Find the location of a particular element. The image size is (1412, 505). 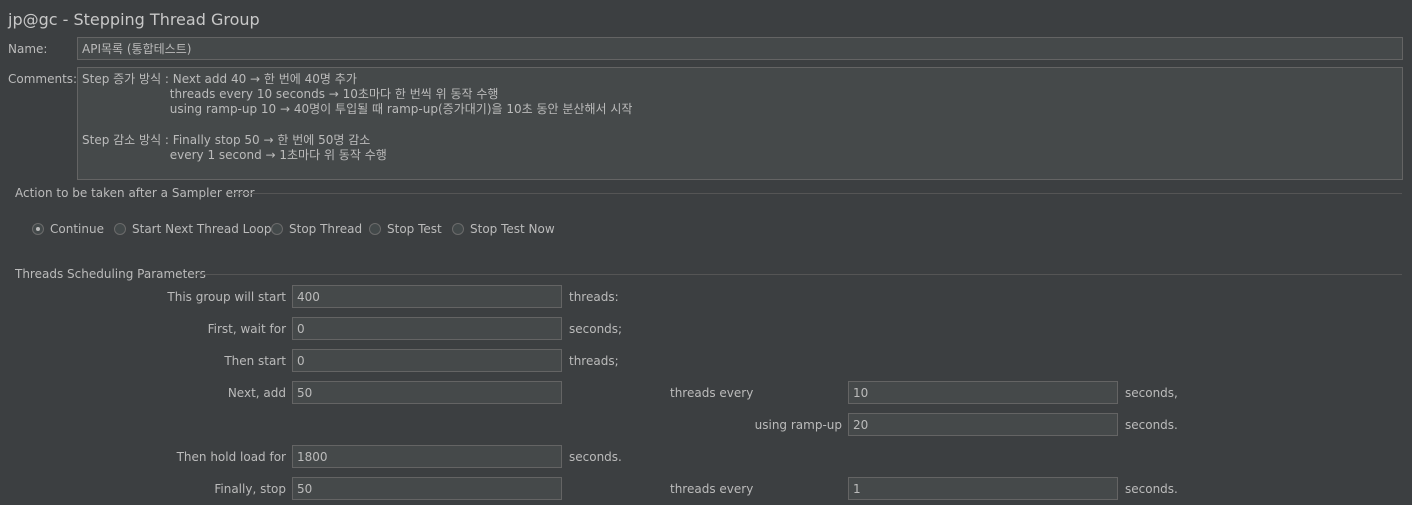

then-start-input is located at coordinates (427, 360).